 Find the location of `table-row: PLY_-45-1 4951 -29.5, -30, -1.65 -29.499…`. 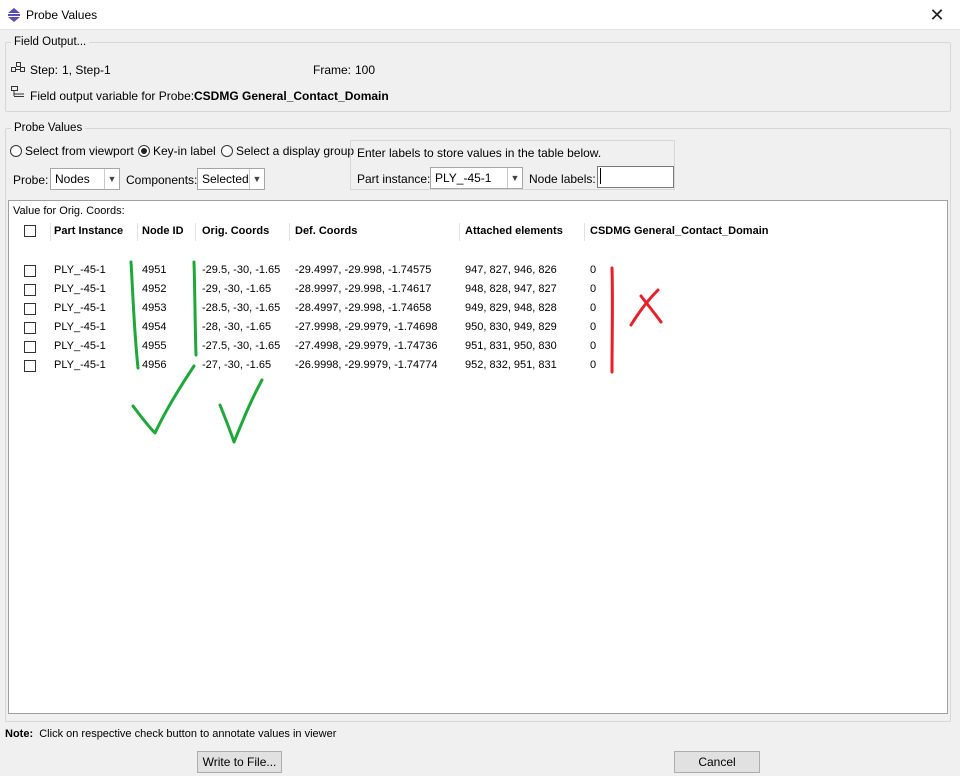

table-row: PLY_-45-1 4951 -29.5, -30, -1.65 -29.499… is located at coordinates (478, 270).